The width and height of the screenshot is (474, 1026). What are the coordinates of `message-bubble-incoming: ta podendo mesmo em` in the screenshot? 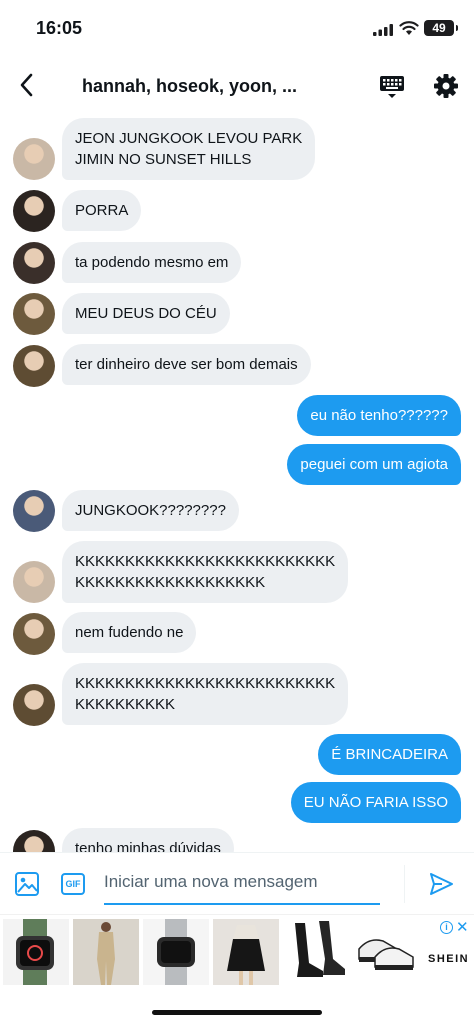 It's located at (152, 262).